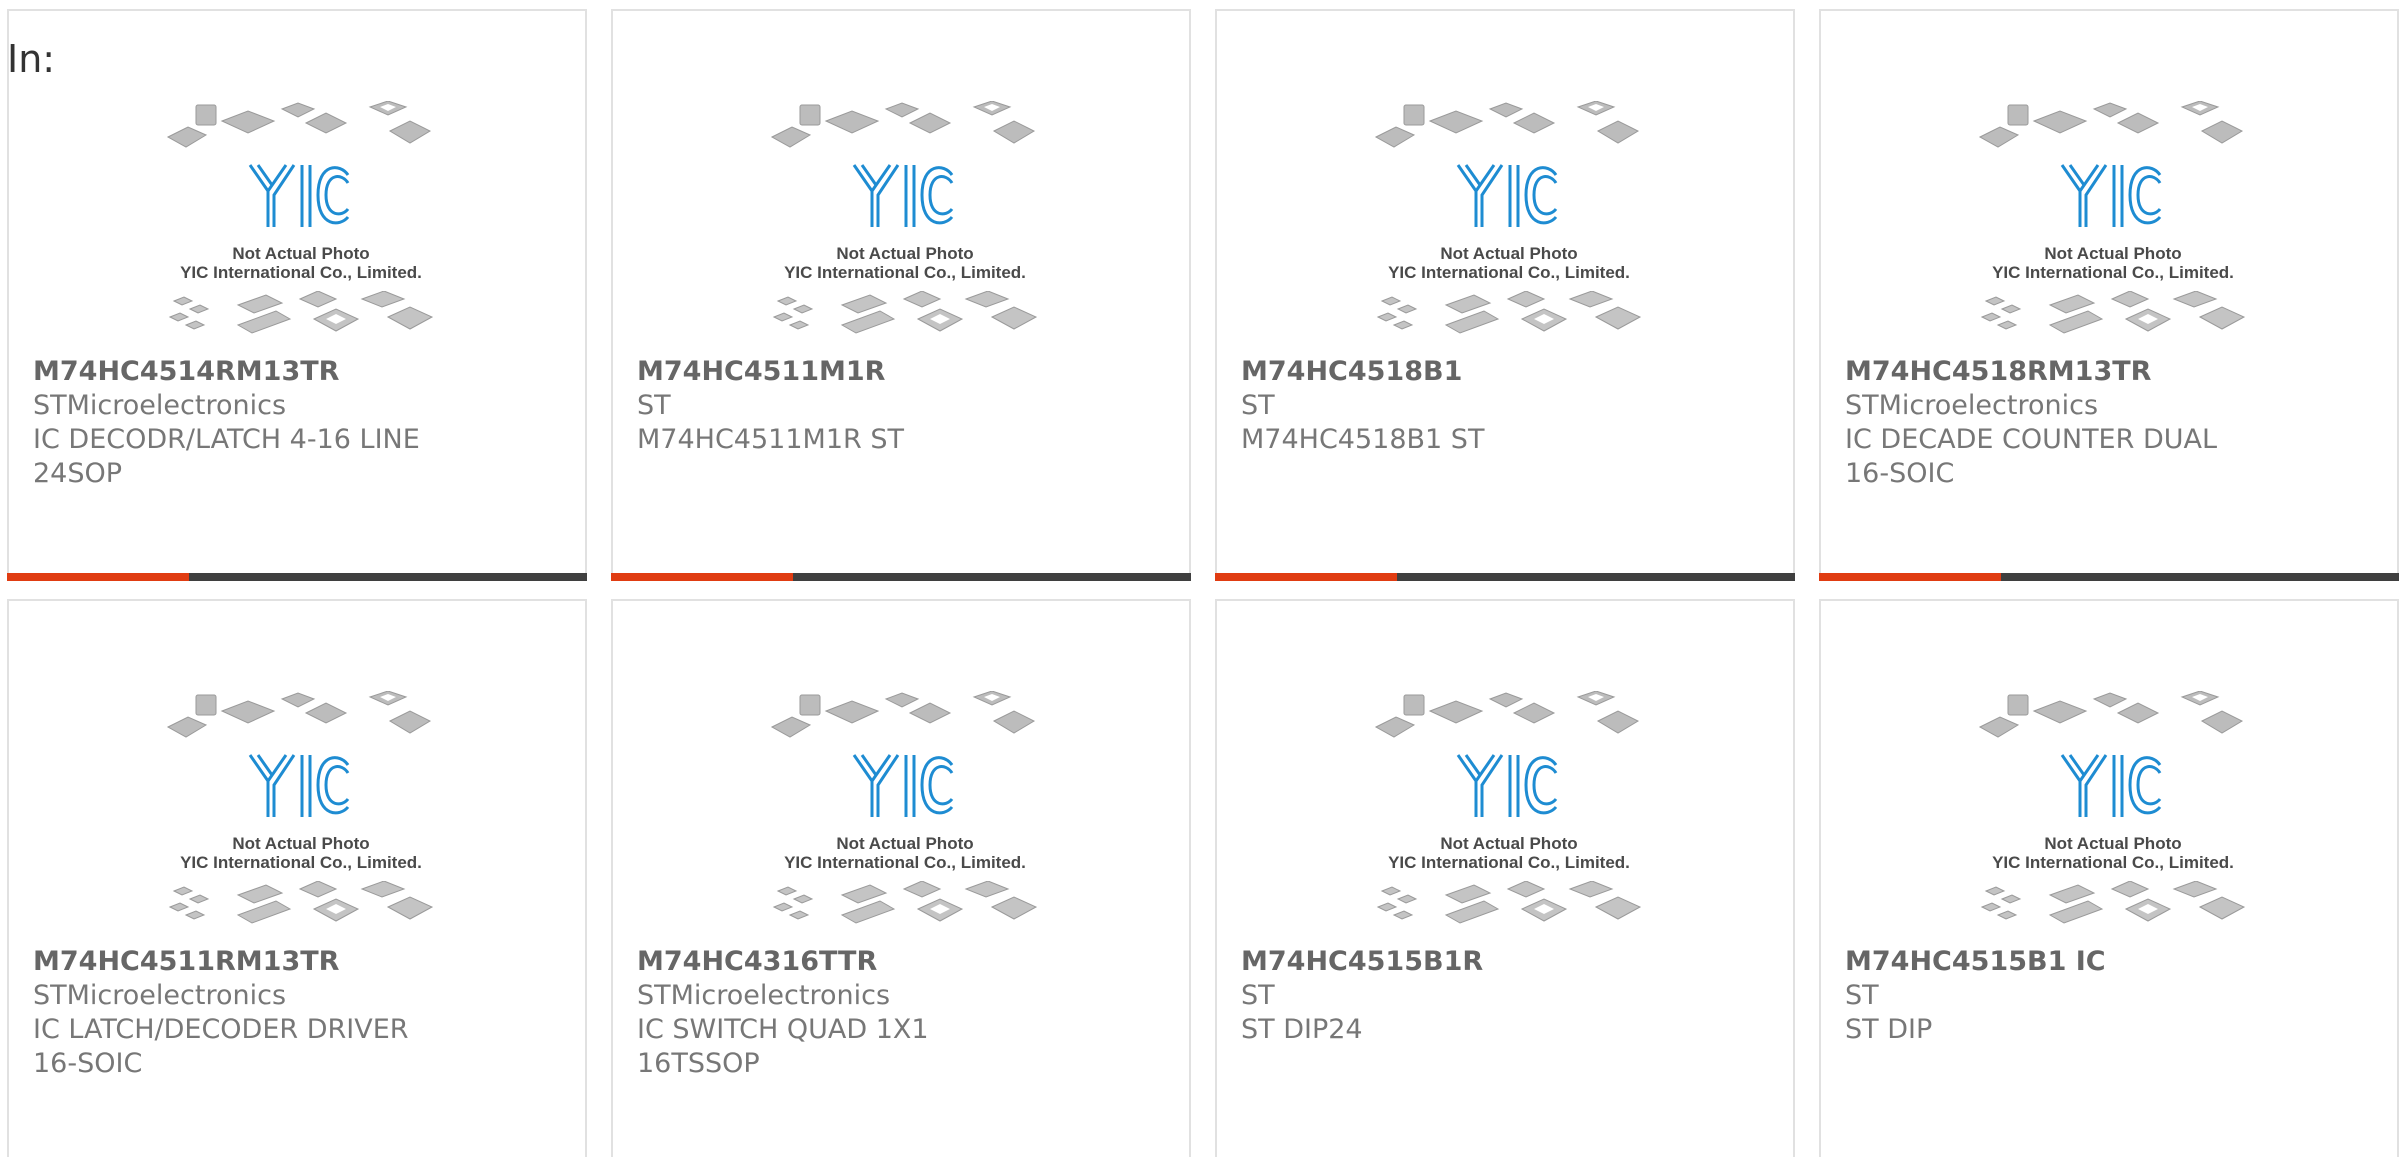 Image resolution: width=2400 pixels, height=1157 pixels. Describe the element at coordinates (2031, 456) in the screenshot. I see `product-description: IC DECADE COUNTER DUAL 16-SOIC` at that location.